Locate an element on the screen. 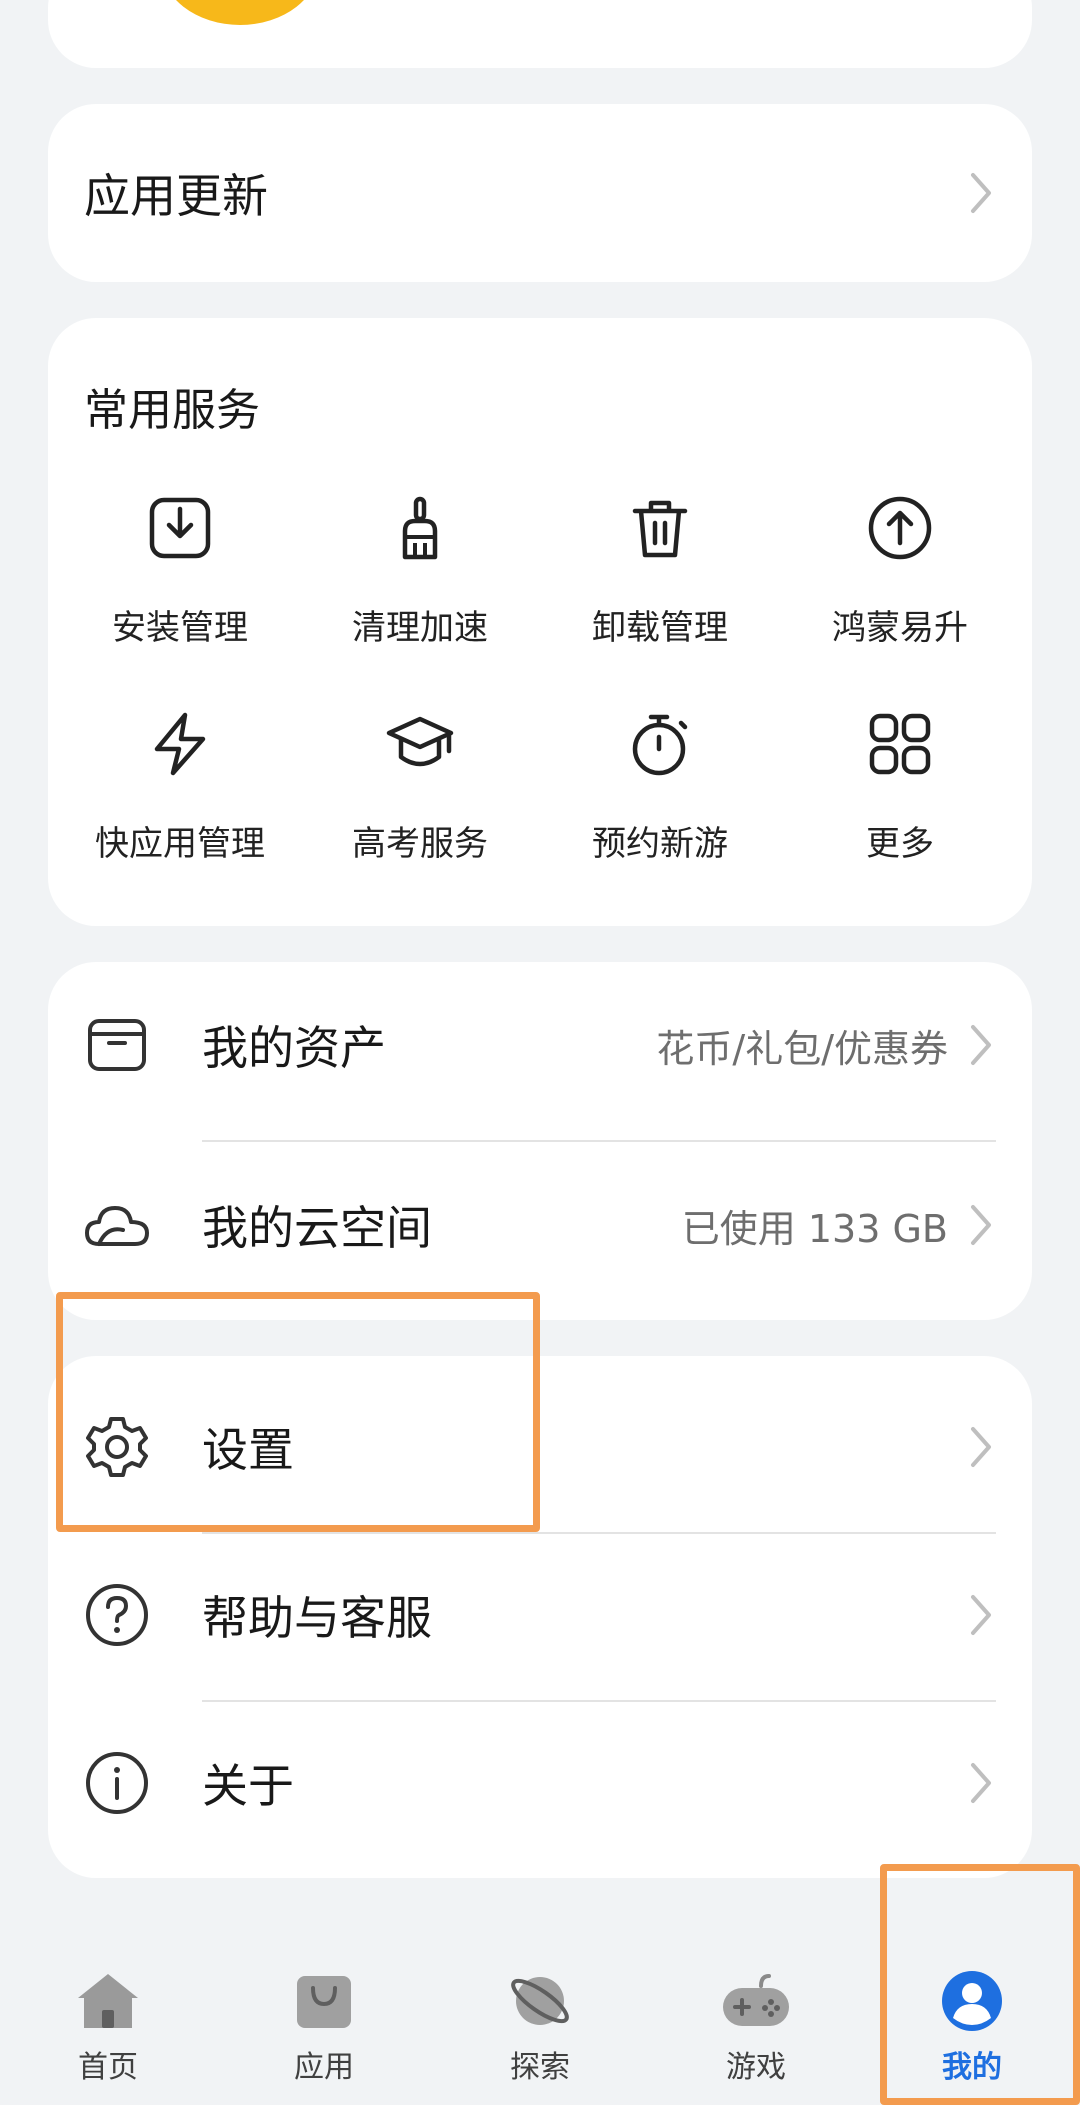 The height and width of the screenshot is (2105, 1080). tab-apps: 应用 is located at coordinates (324, 2022).